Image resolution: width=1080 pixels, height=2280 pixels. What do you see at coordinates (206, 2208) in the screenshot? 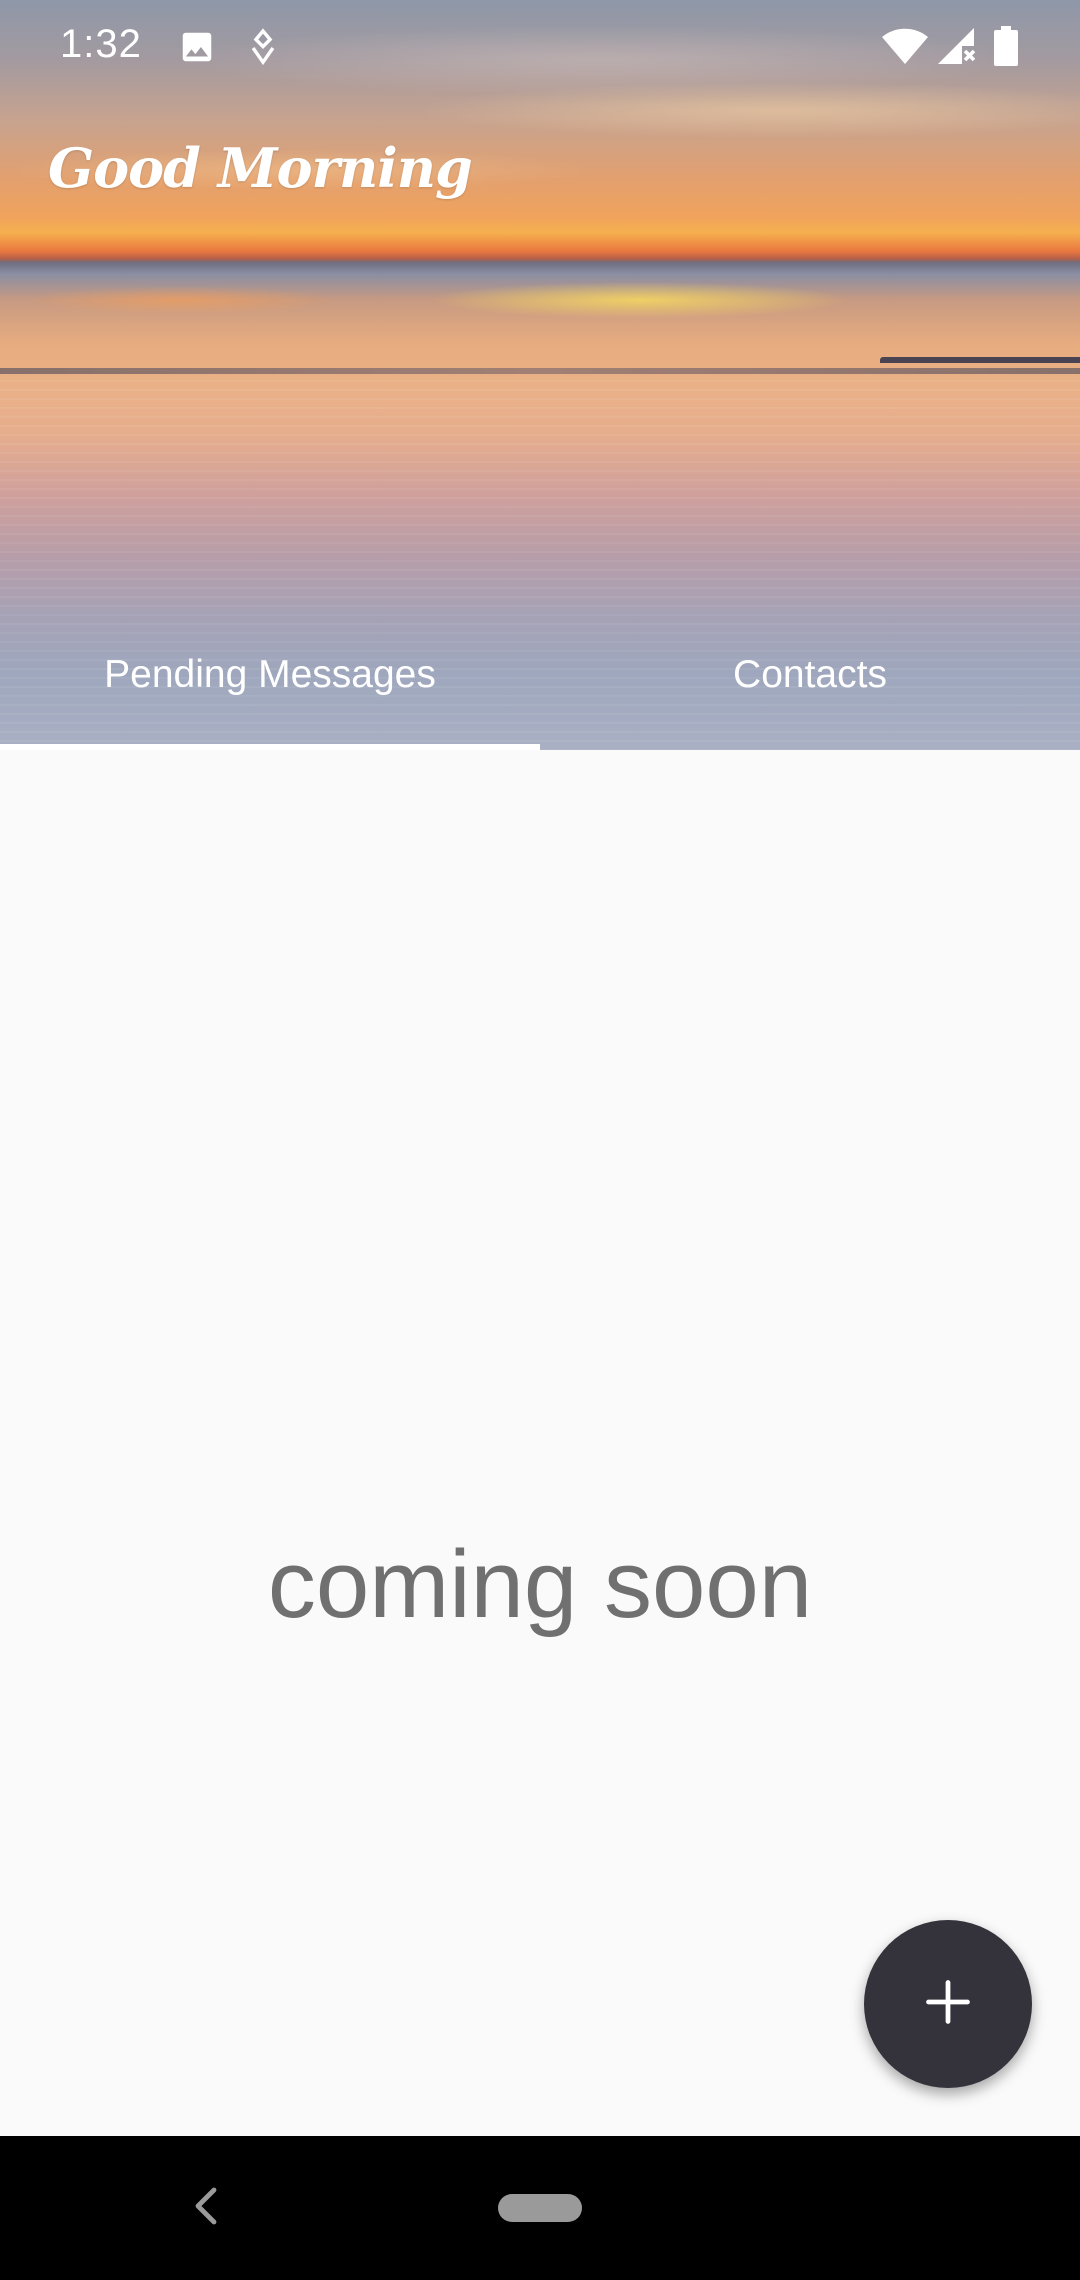
I see `back-icon` at bounding box center [206, 2208].